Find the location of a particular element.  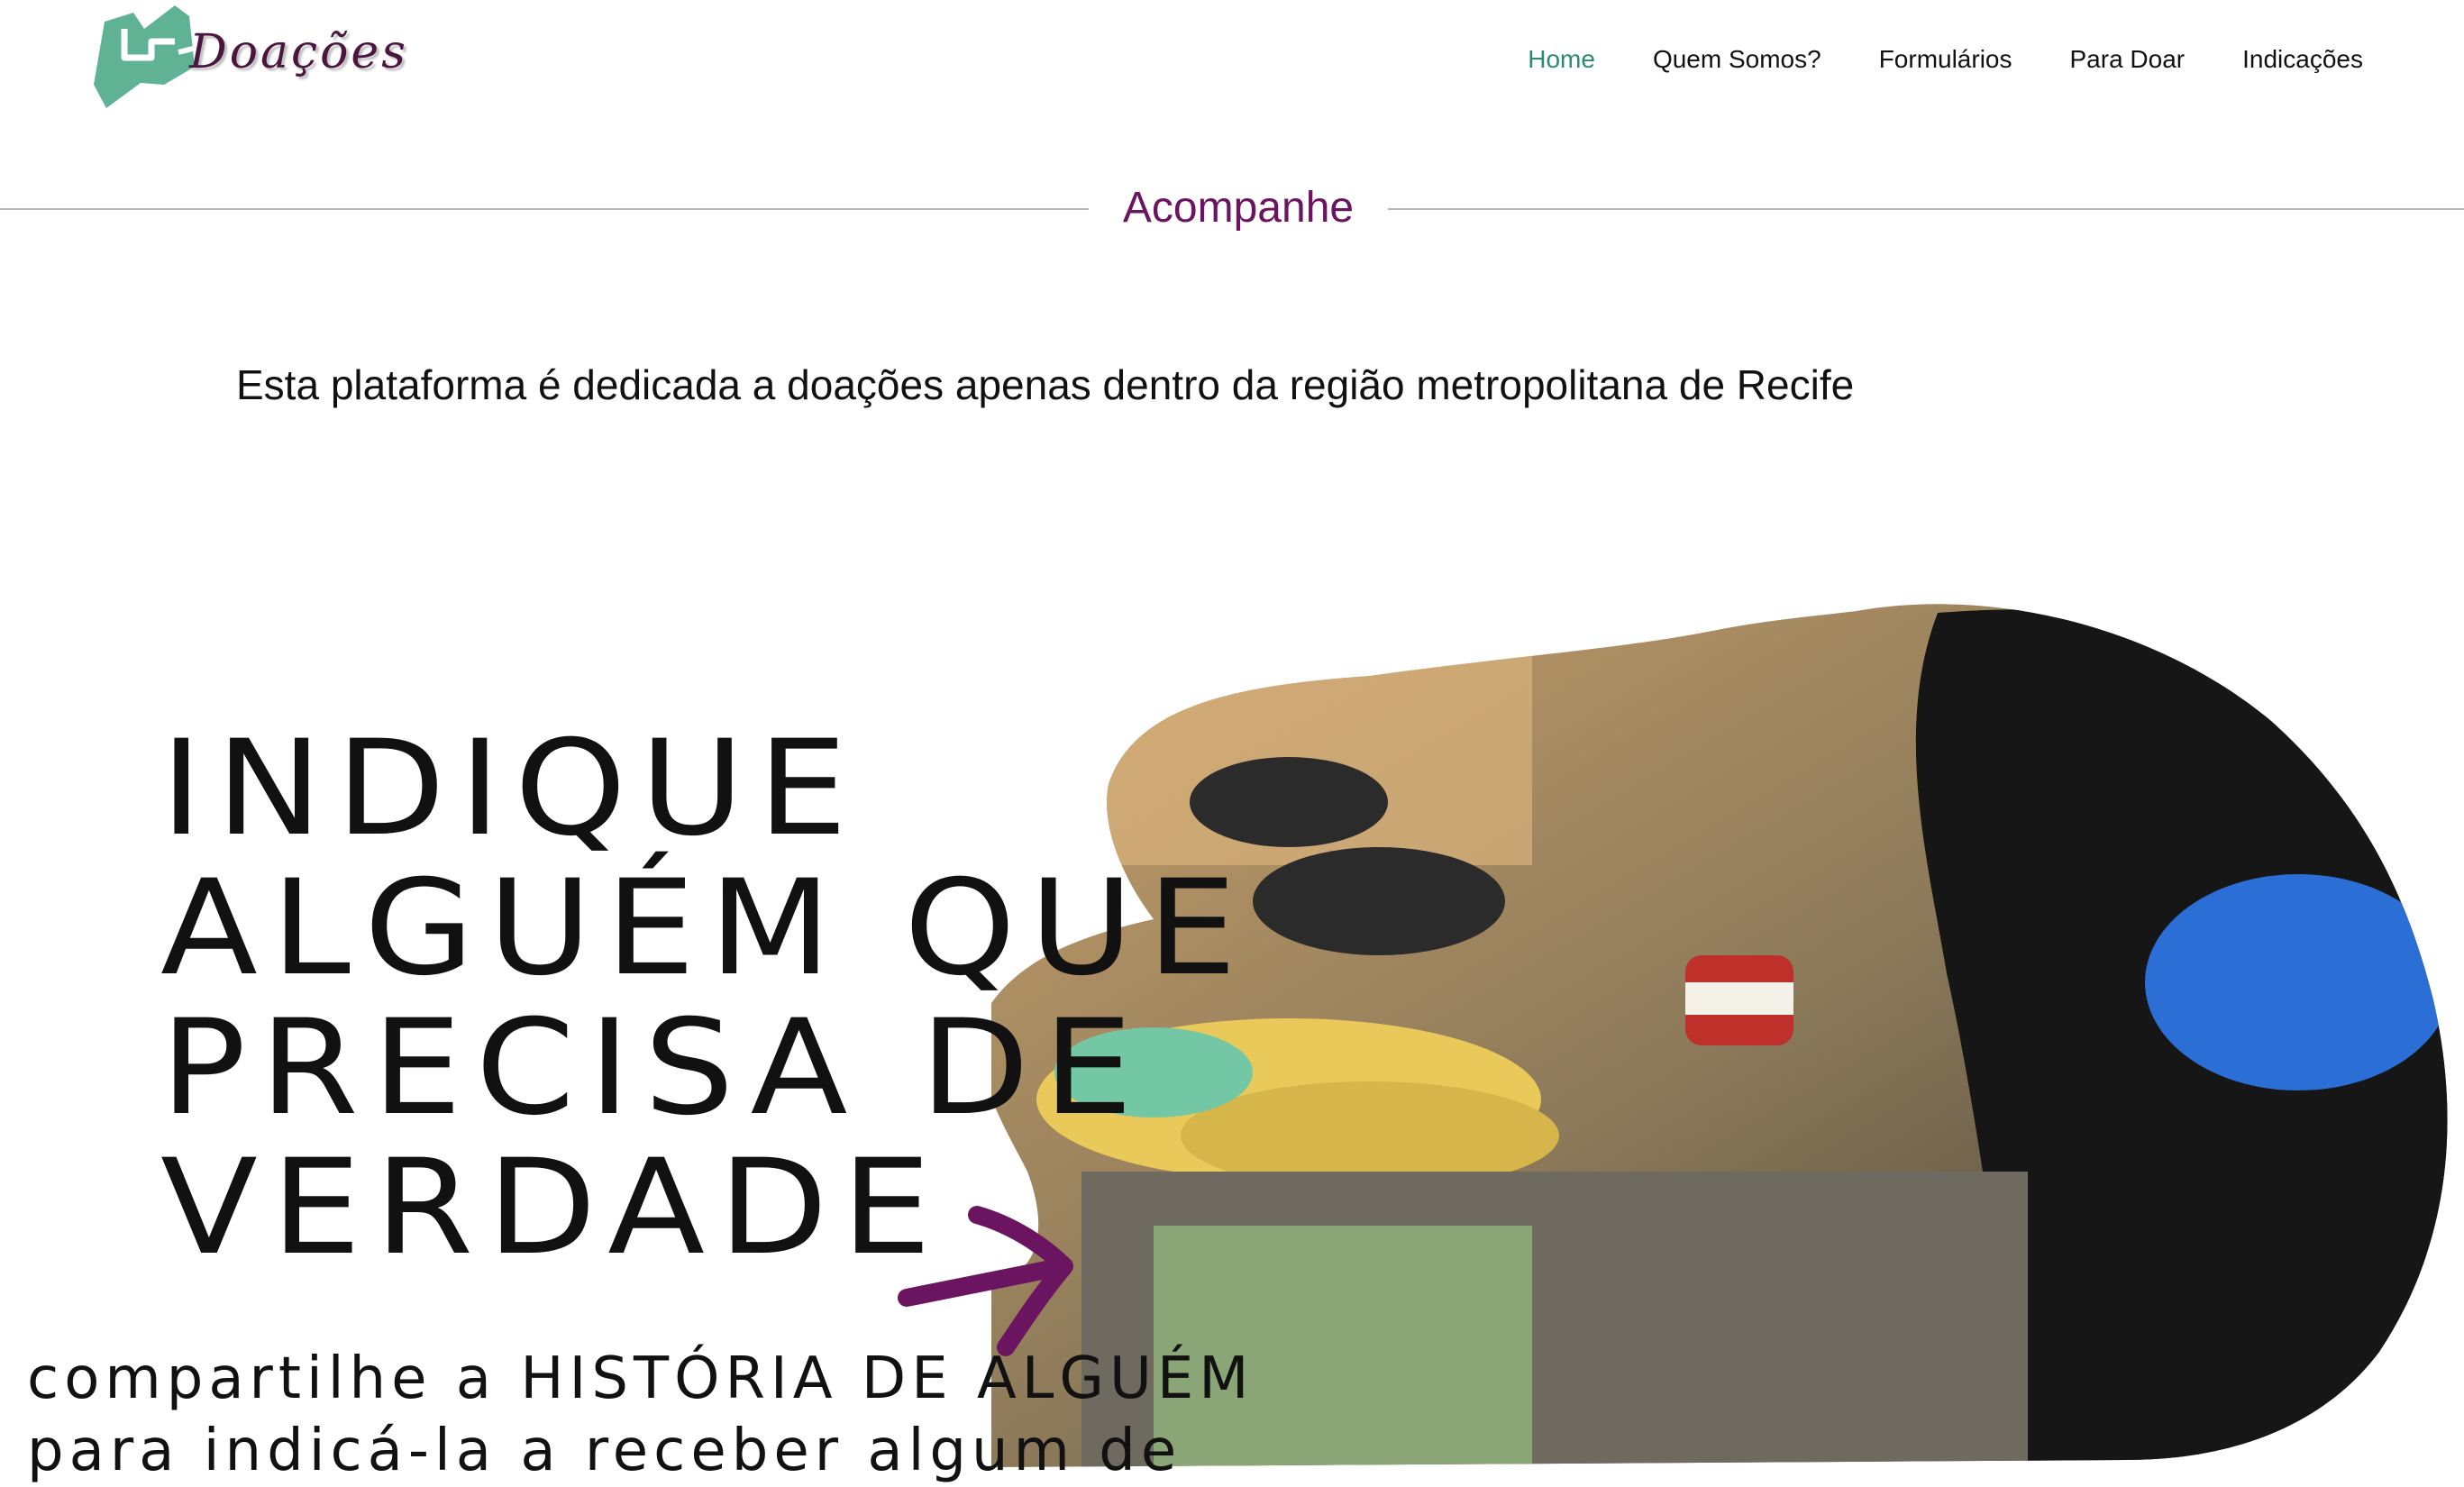

nav-formularios: Formulários is located at coordinates (1945, 59).